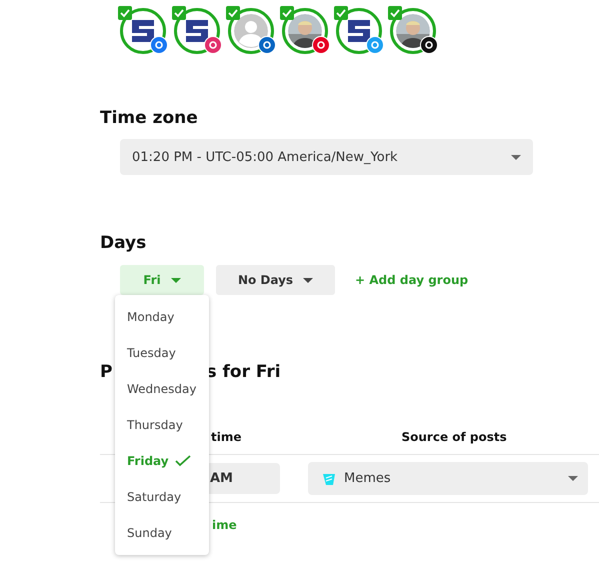 The height and width of the screenshot is (588, 599). Describe the element at coordinates (106, 372) in the screenshot. I see `section-heading: P` at that location.